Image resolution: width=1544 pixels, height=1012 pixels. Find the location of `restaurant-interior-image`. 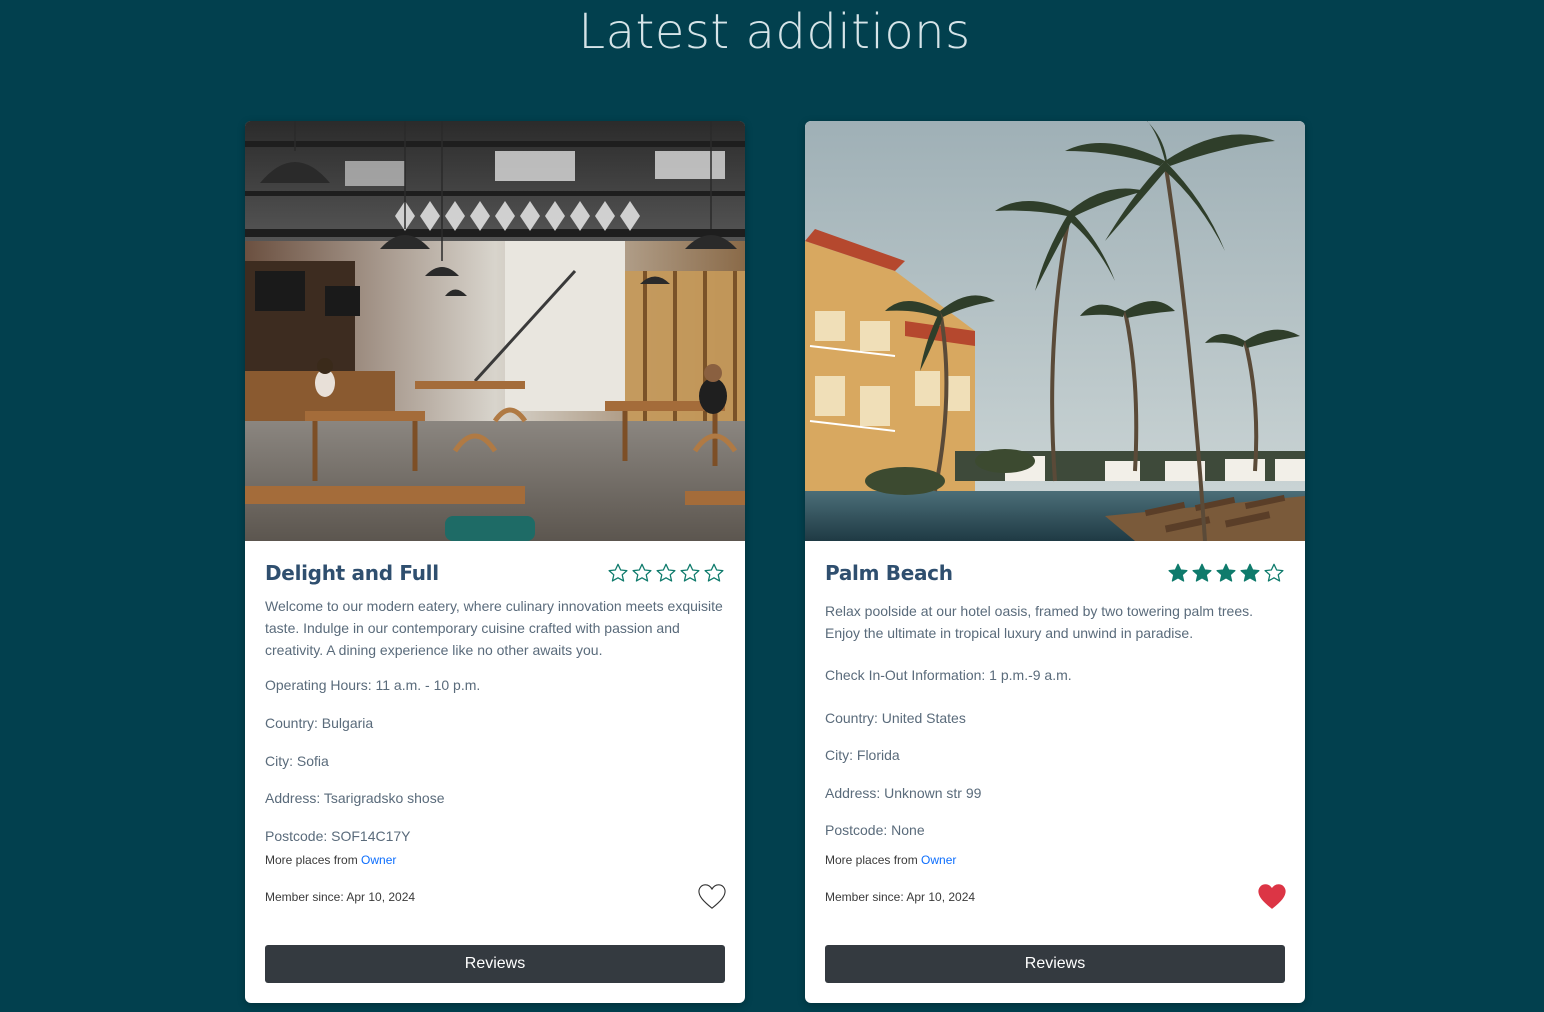

restaurant-interior-image is located at coordinates (495, 331).